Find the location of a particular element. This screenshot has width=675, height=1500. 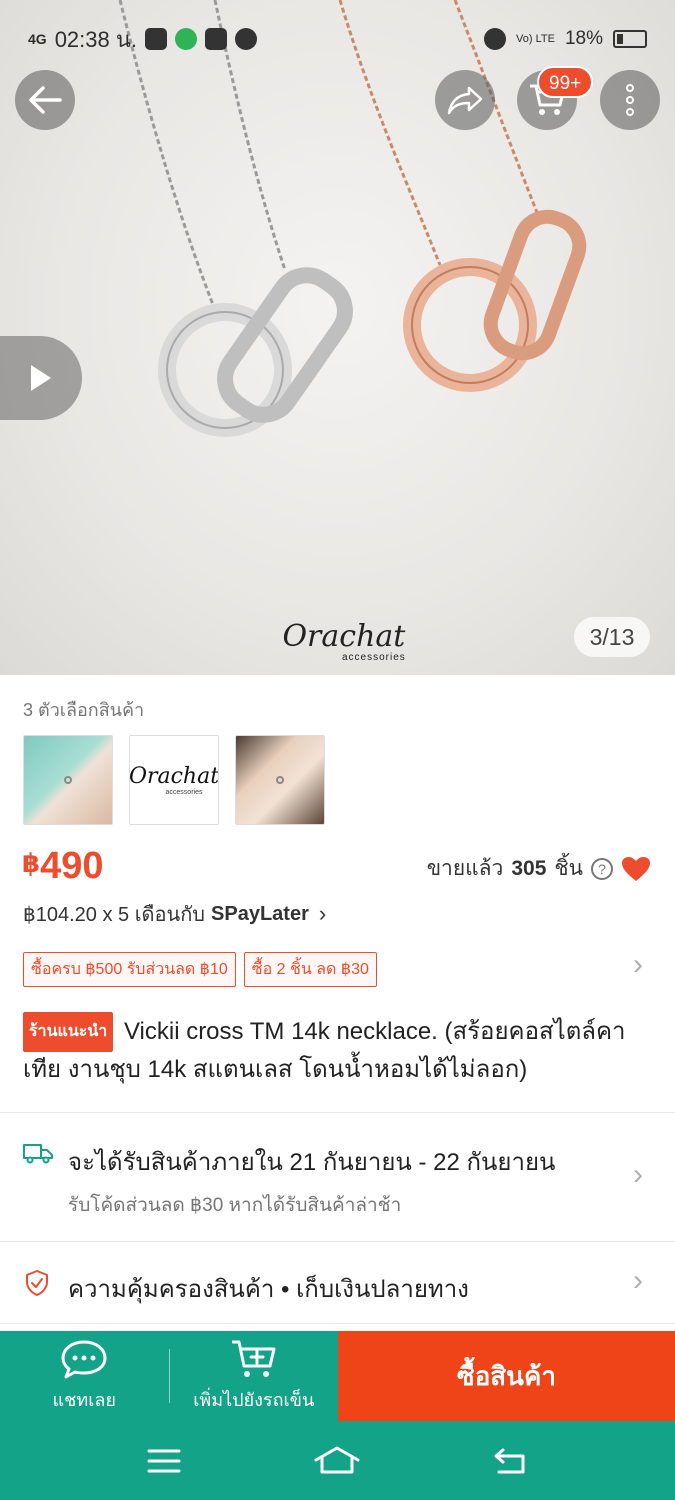

line-icon is located at coordinates (186, 39).